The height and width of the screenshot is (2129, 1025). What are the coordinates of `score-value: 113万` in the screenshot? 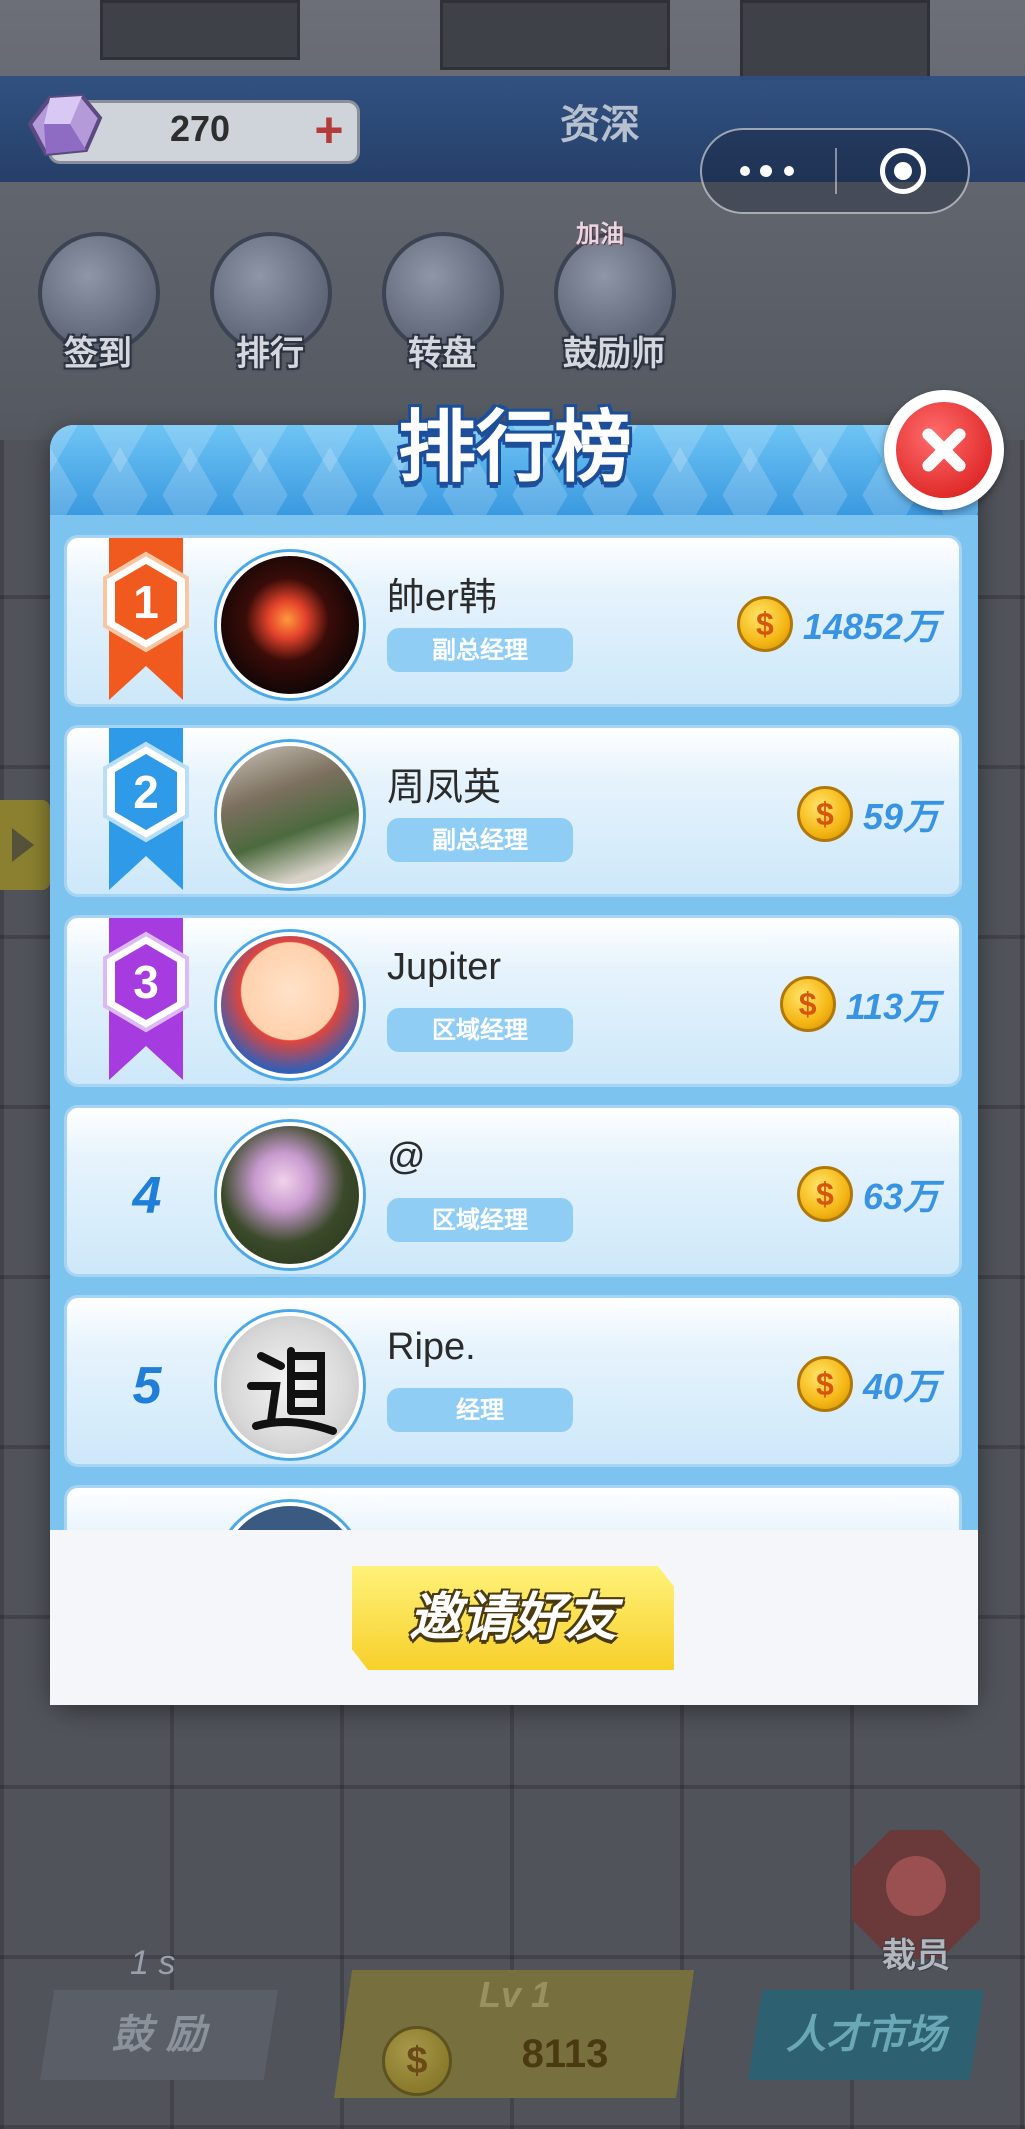 It's located at (892, 1006).